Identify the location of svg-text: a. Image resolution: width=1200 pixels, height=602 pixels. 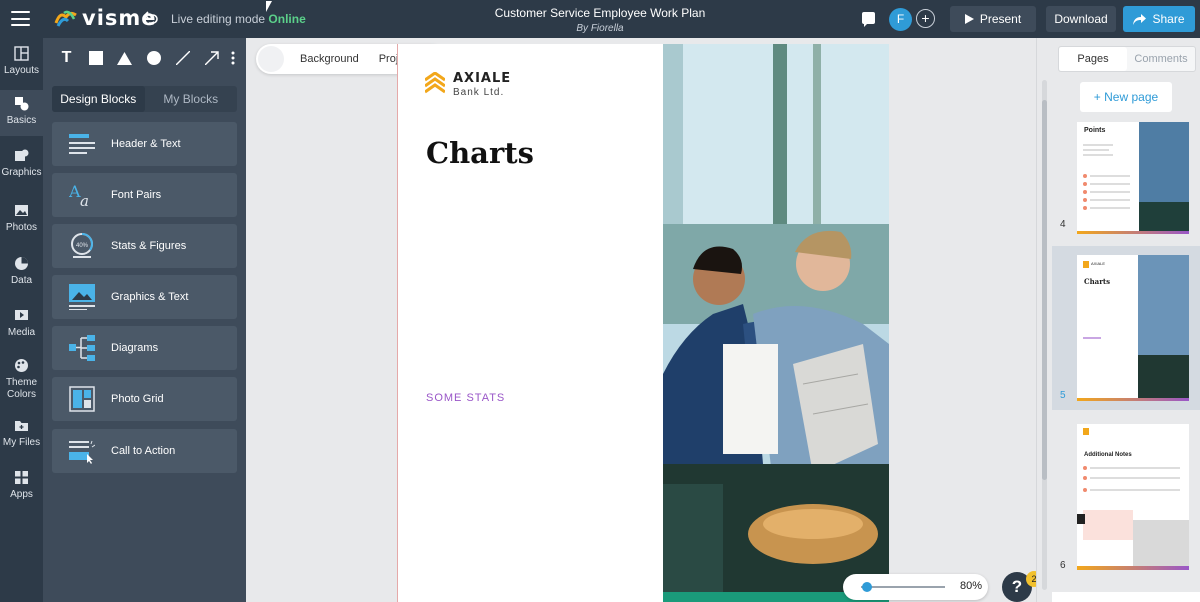
(84, 200).